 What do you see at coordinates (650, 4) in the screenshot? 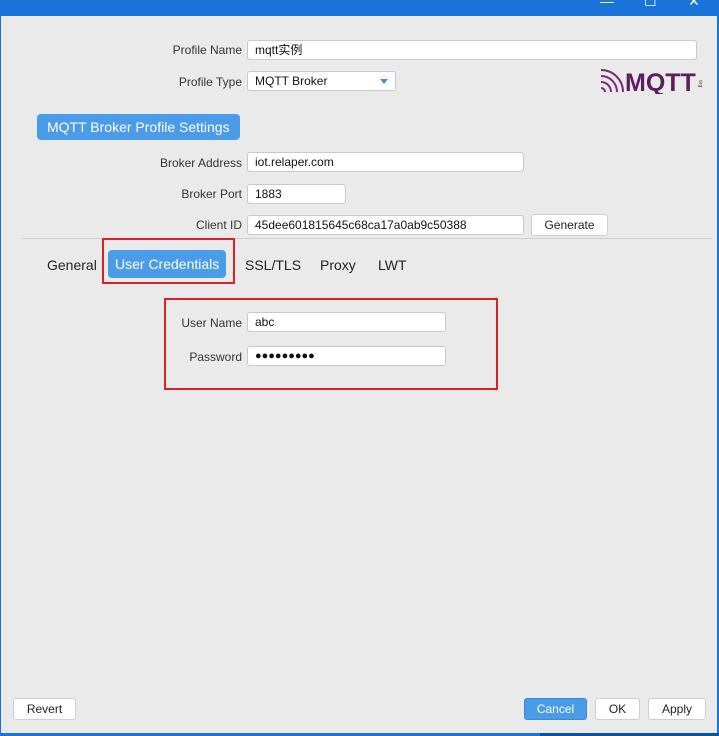
I see `maximize-icon: ☐` at bounding box center [650, 4].